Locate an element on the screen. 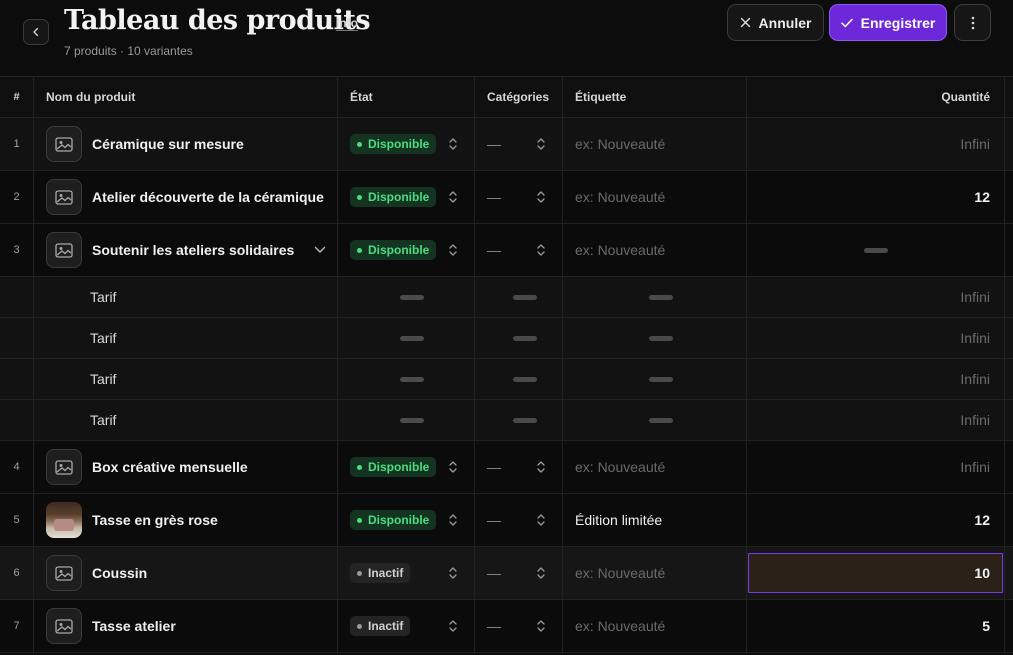 This screenshot has width=1013, height=655. product-photo is located at coordinates (64, 520).